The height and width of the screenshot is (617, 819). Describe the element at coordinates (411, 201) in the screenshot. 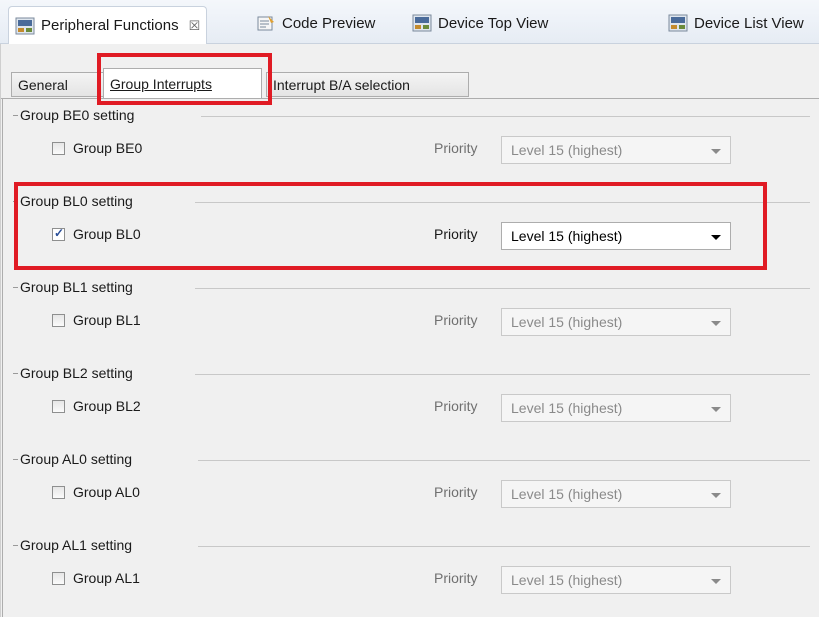

I see `group-legend: Group BL0 setting` at that location.